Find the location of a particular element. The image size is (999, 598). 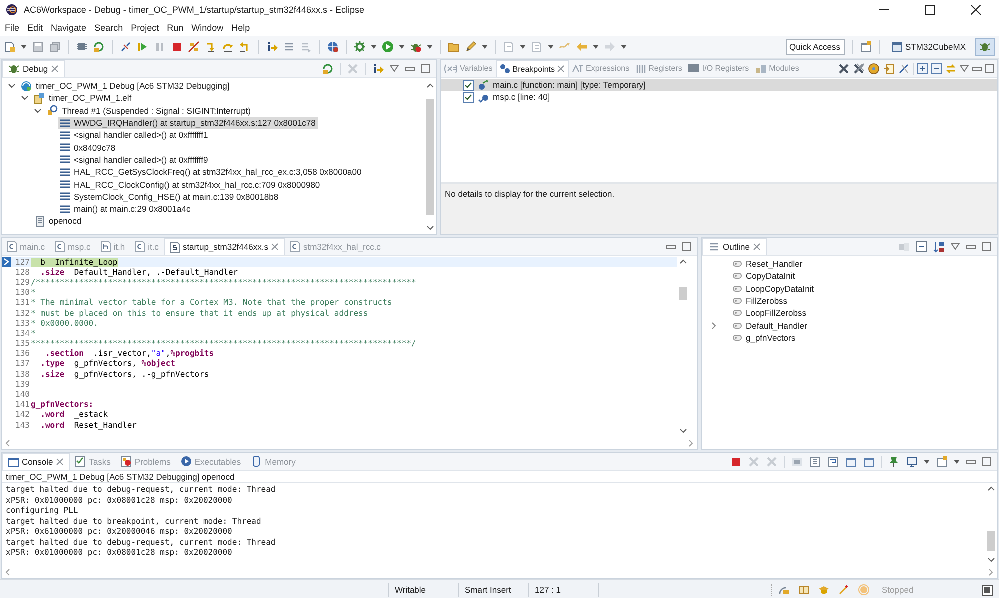

status-text: Stopped is located at coordinates (898, 590).